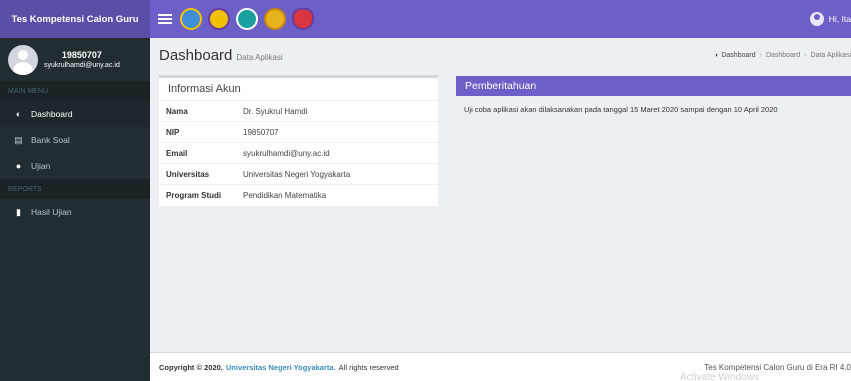 This screenshot has height=381, width=851. I want to click on info-row-email: Email syukrulhamdi@uny.ac.id, so click(298, 153).